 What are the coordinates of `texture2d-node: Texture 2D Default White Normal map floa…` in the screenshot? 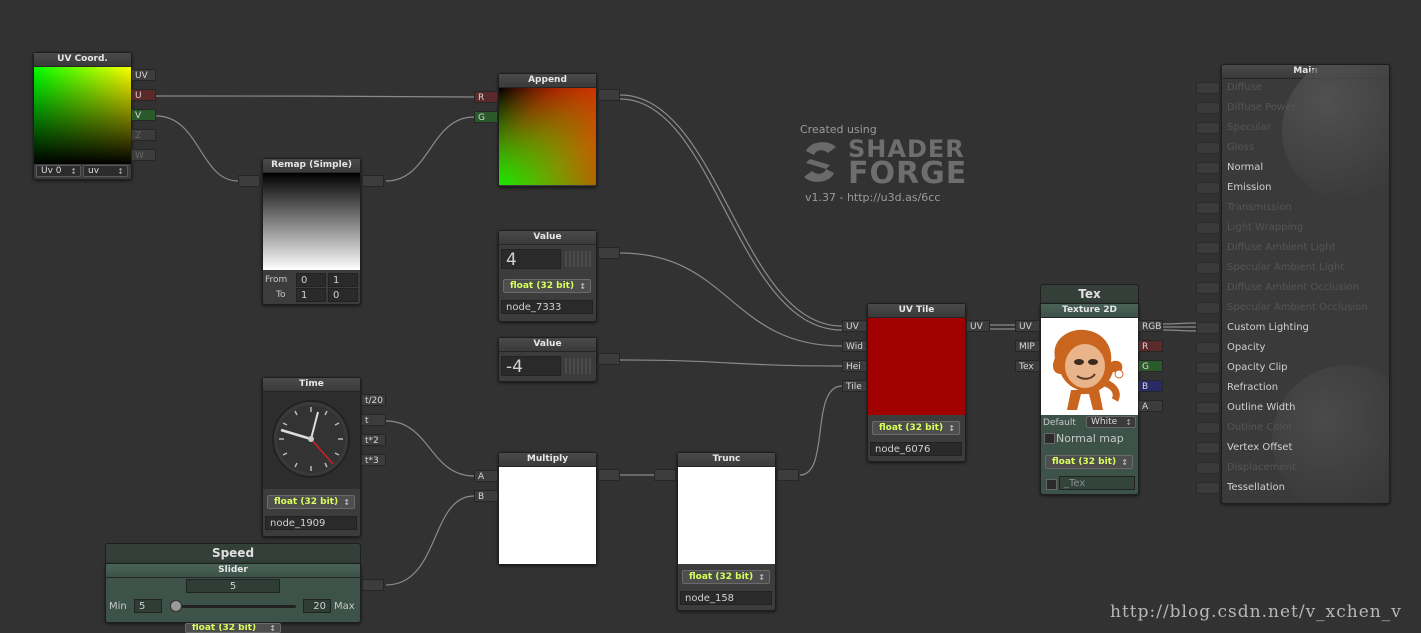 It's located at (1089, 399).